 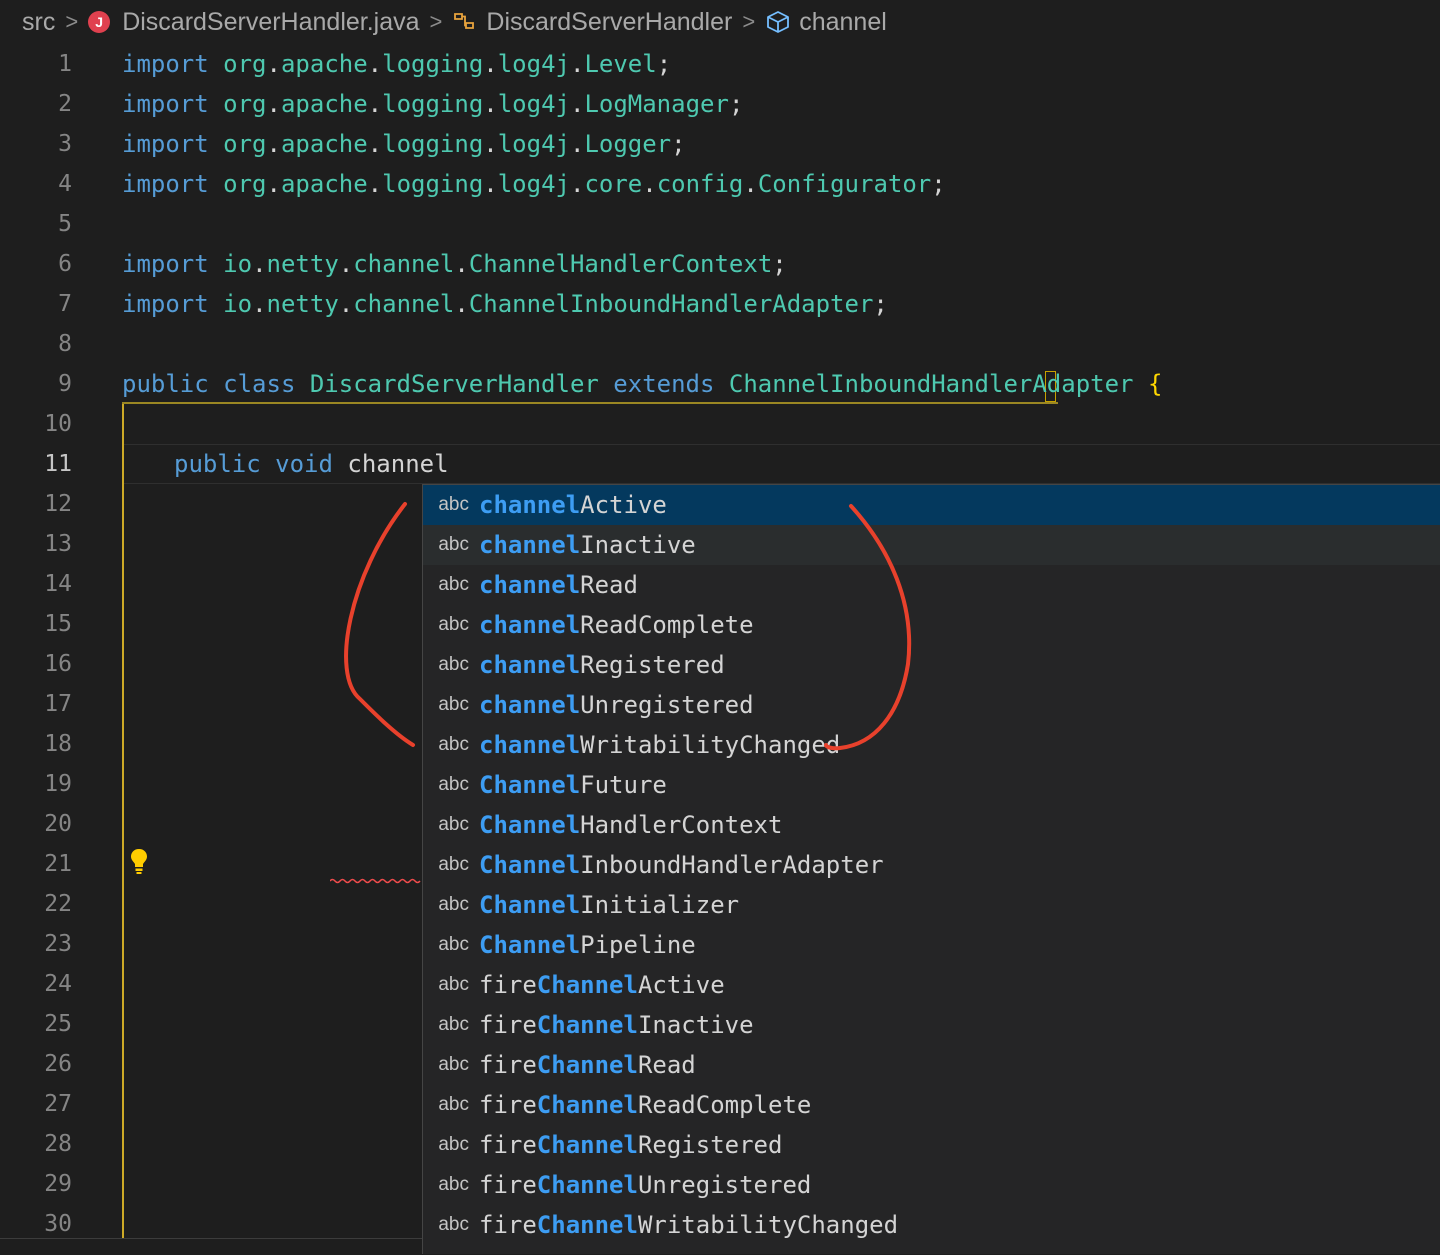 I want to click on line-number: 14, so click(x=58, y=584).